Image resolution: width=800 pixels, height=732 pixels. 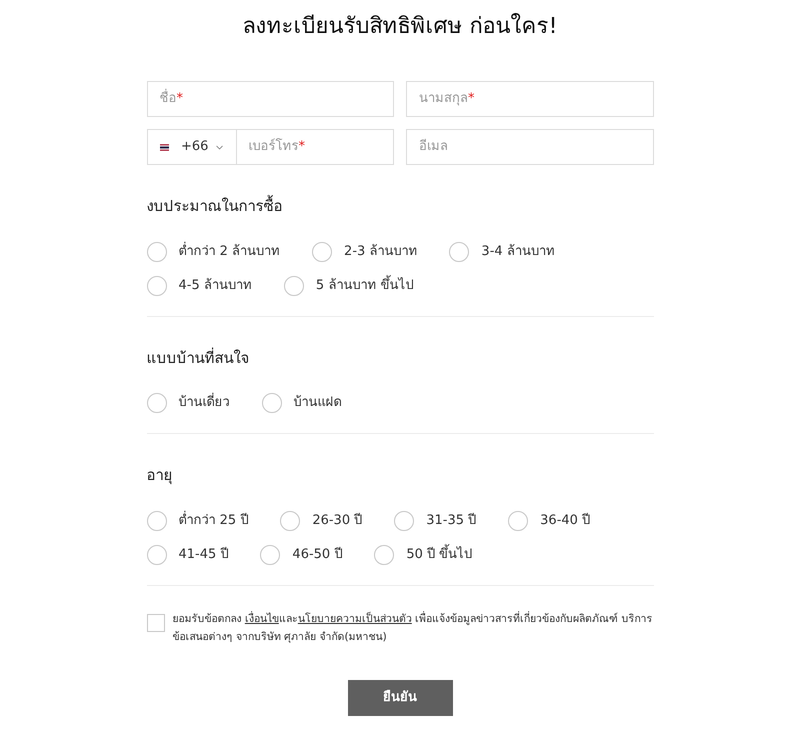 What do you see at coordinates (318, 403) in the screenshot?
I see `option-label: บ้านแฝด` at bounding box center [318, 403].